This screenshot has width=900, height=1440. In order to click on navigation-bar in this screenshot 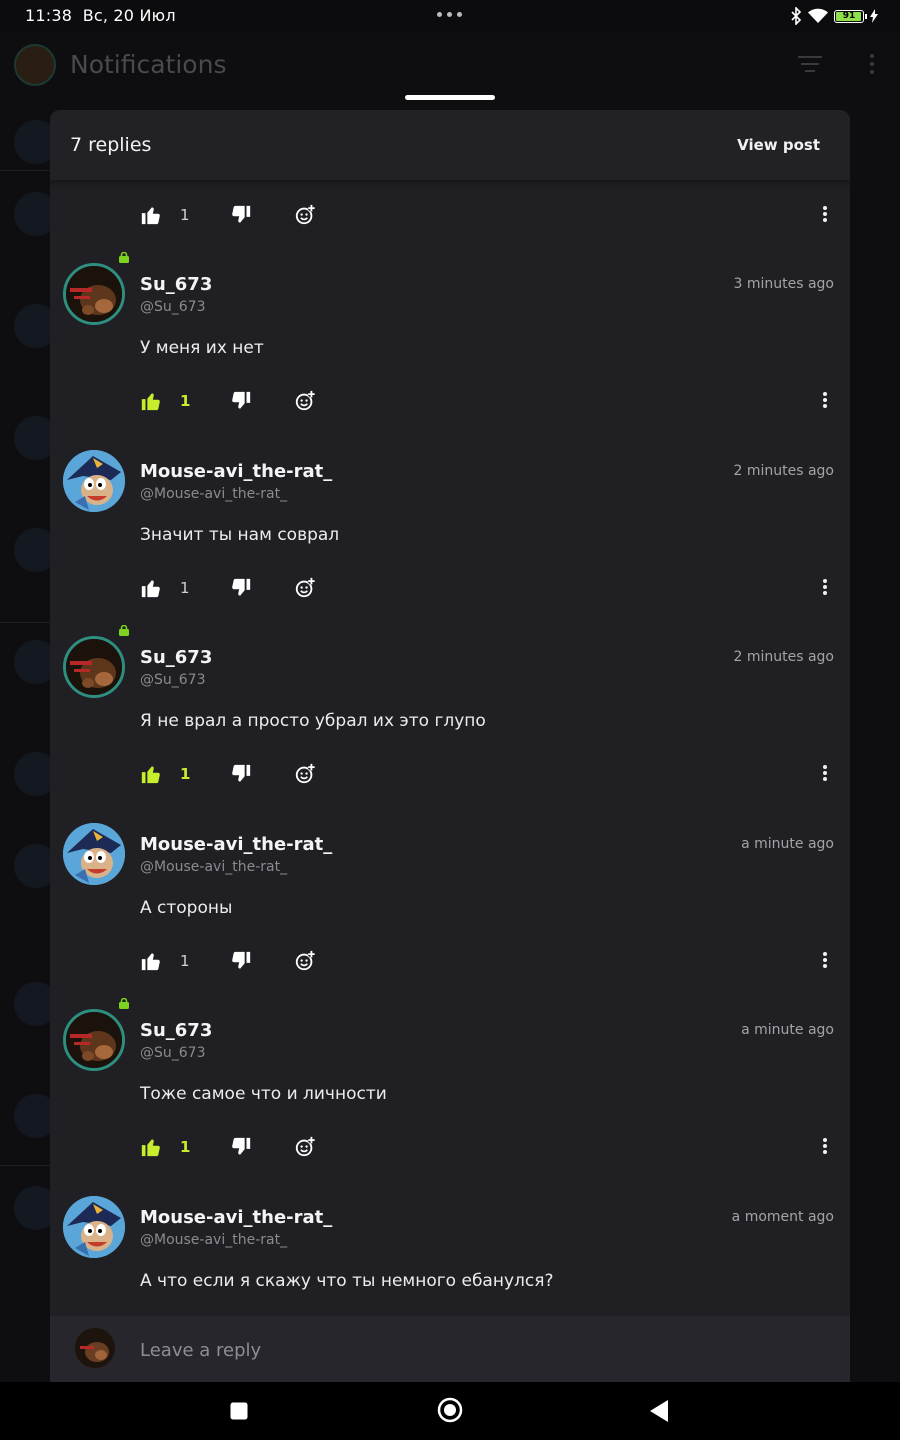, I will do `click(450, 1411)`.